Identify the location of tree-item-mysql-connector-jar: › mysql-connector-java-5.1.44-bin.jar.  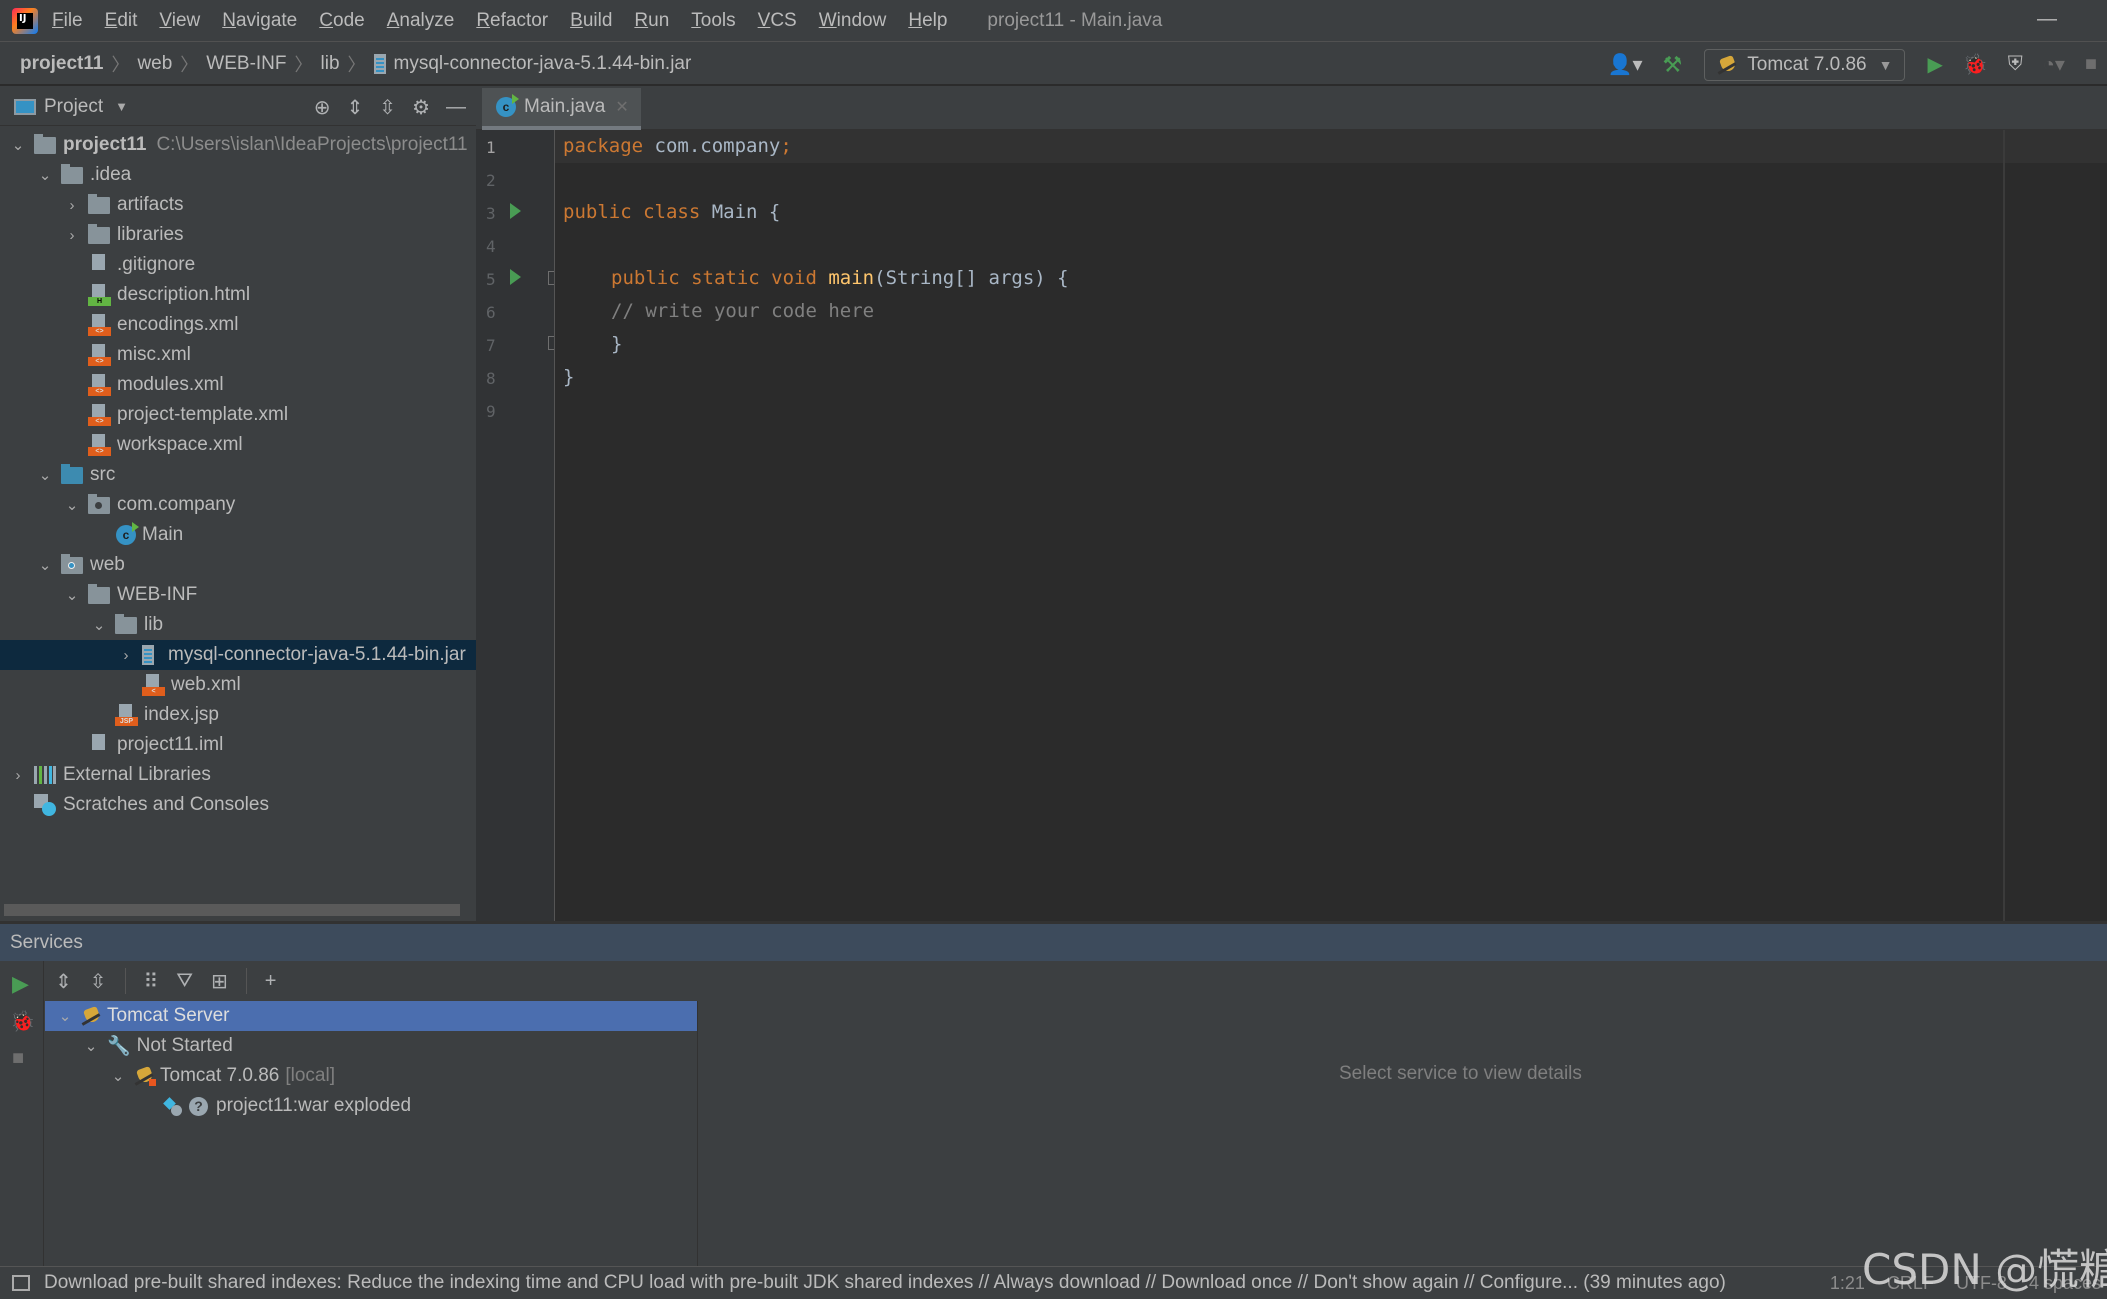
(238, 655).